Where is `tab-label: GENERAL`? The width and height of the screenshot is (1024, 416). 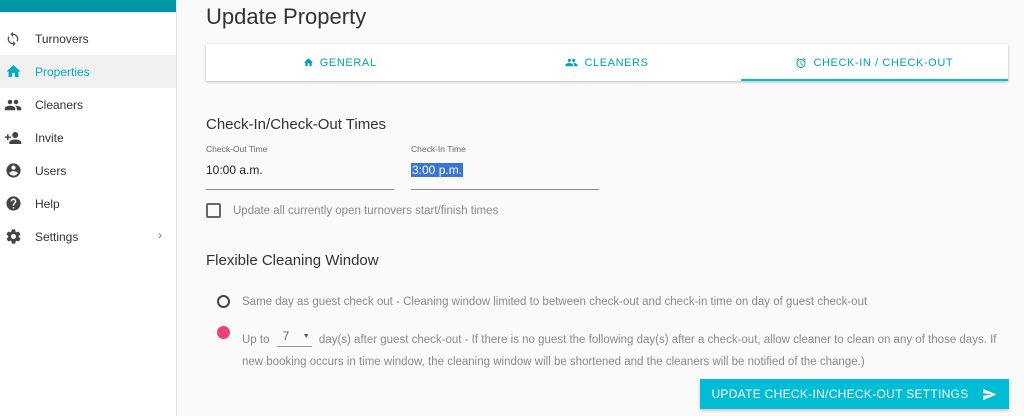 tab-label: GENERAL is located at coordinates (348, 62).